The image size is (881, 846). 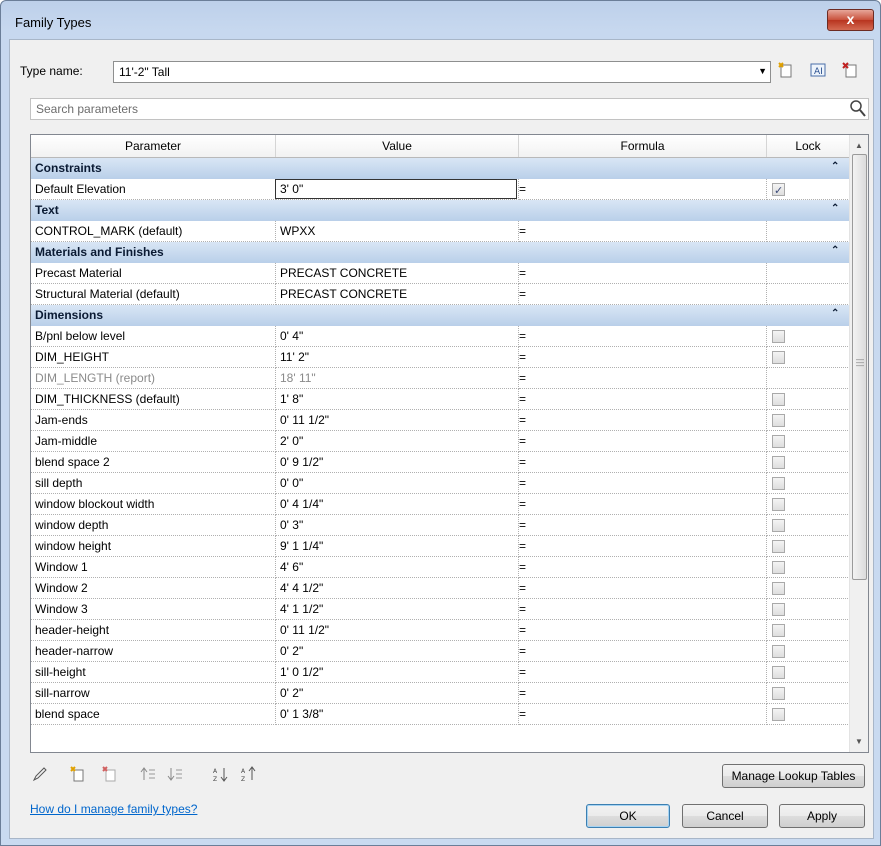 What do you see at coordinates (440, 630) in the screenshot?
I see `parameter-row: header-height 0' 11 1/2" =` at bounding box center [440, 630].